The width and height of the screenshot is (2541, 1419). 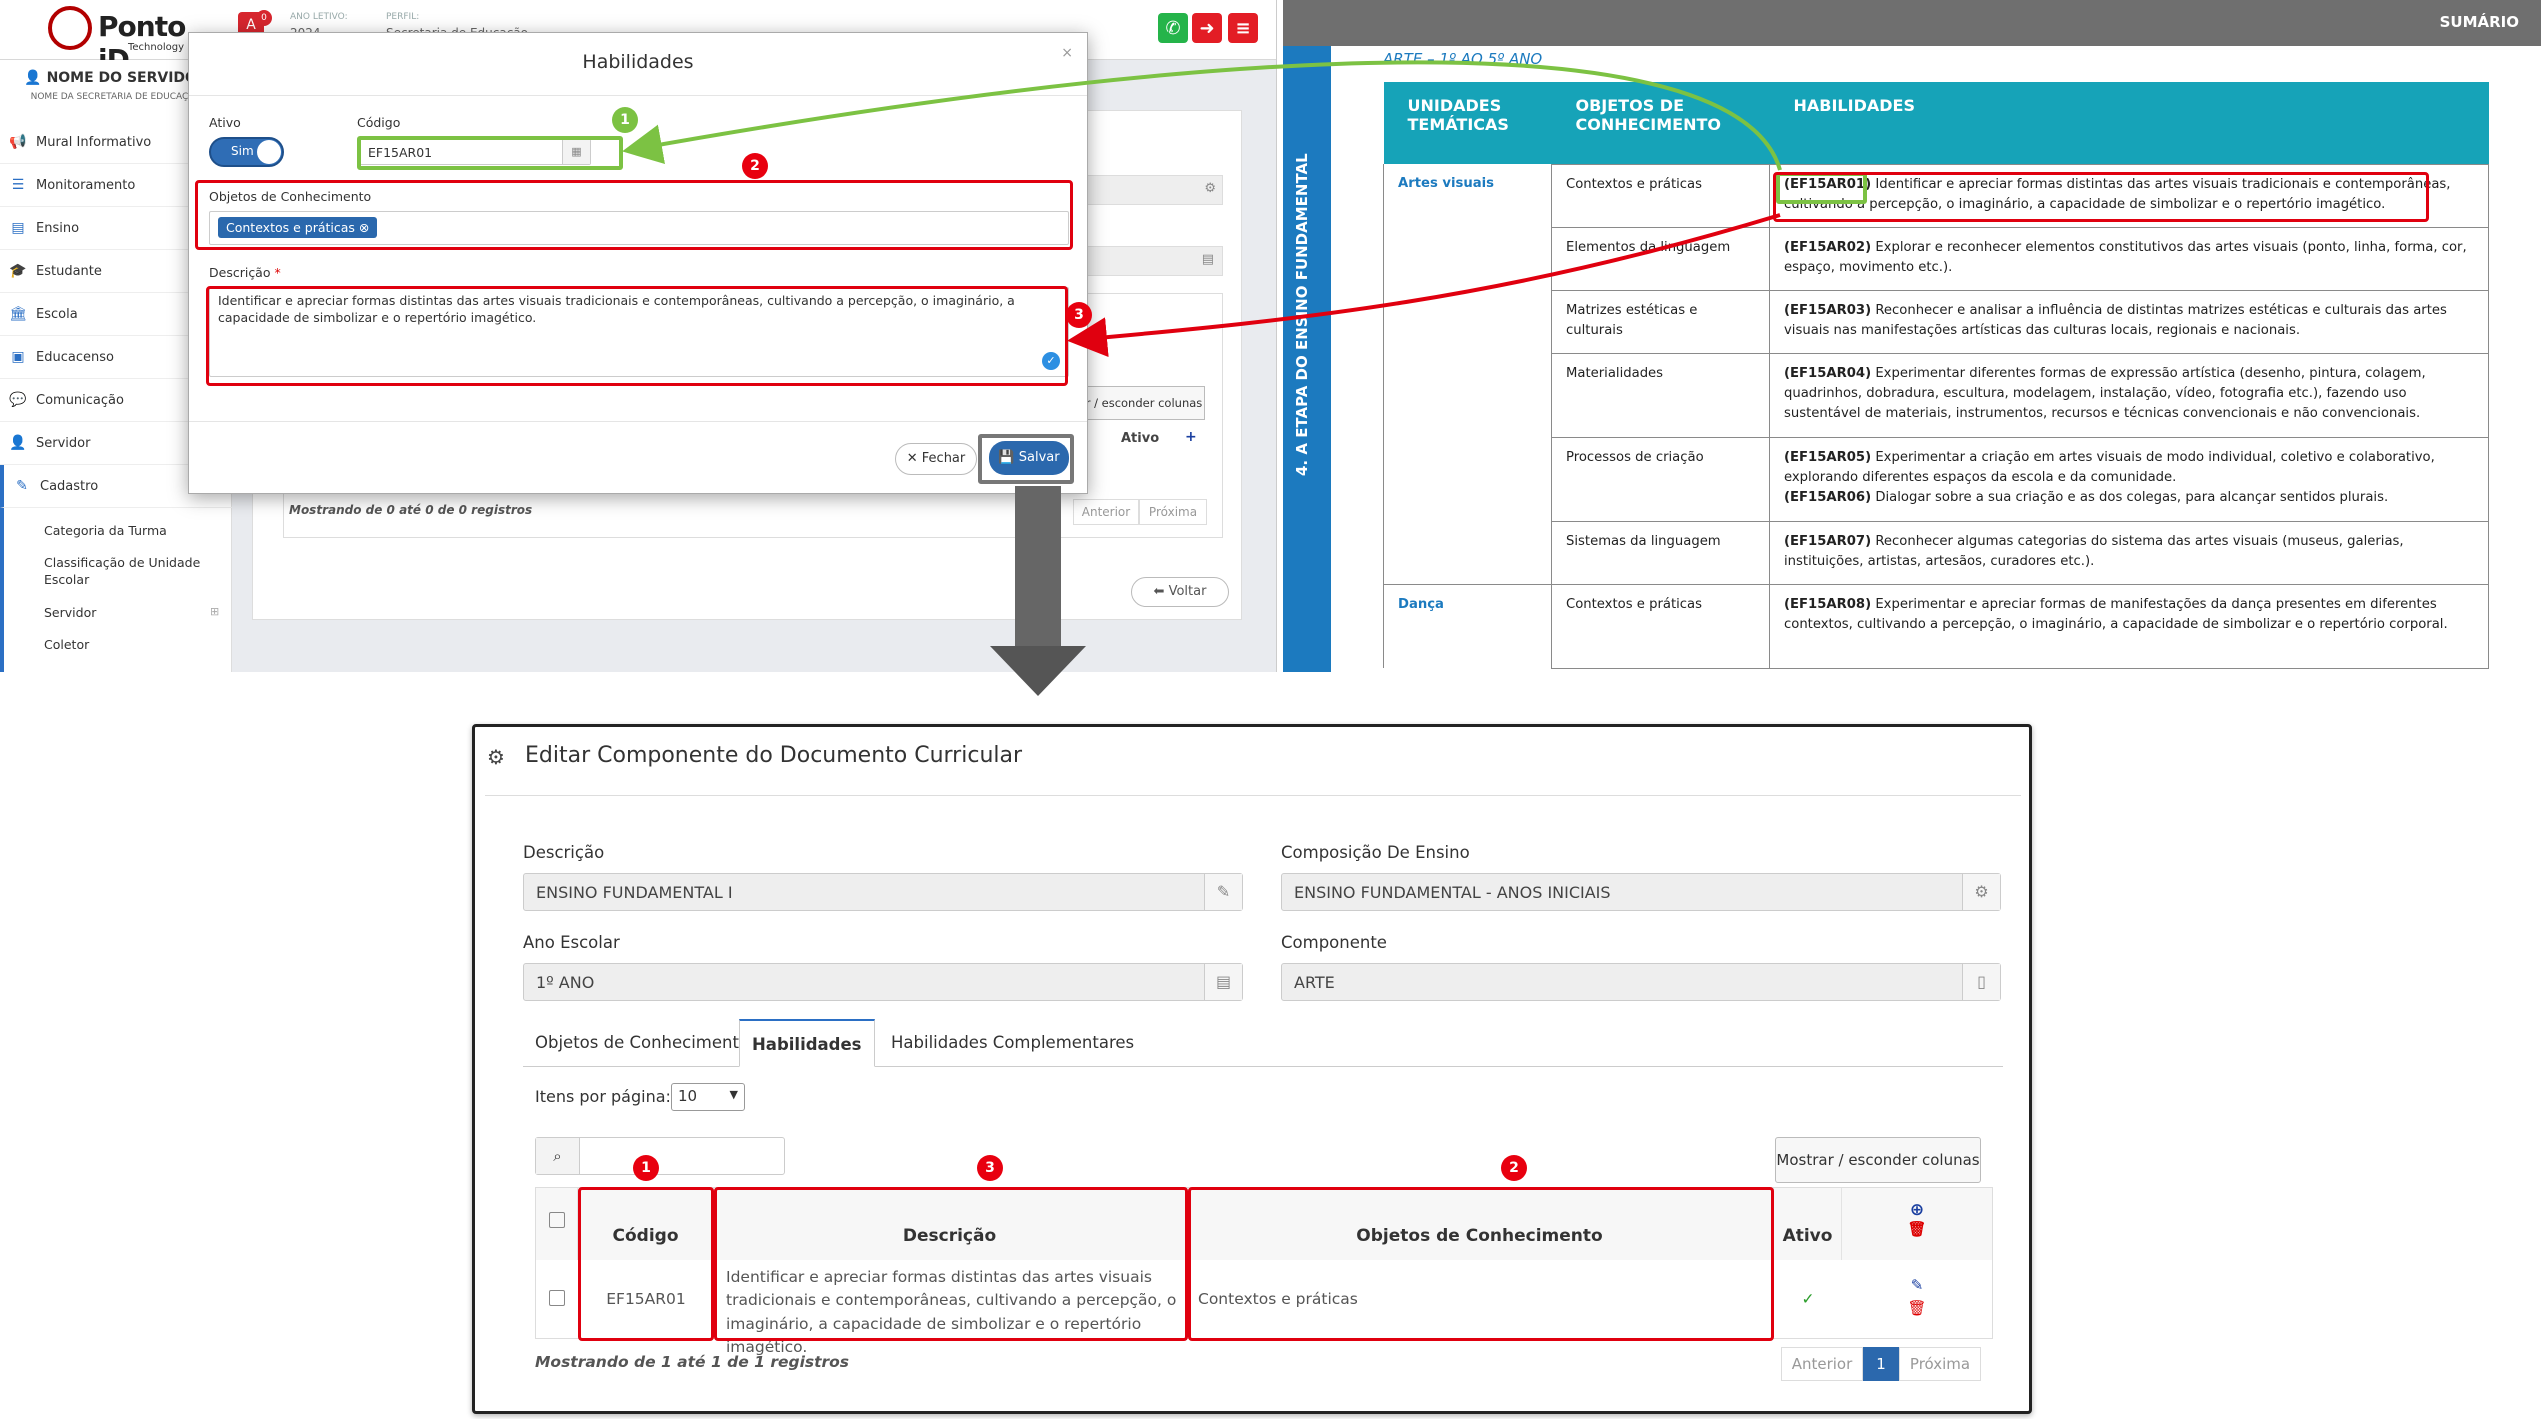 What do you see at coordinates (1452, 892) in the screenshot?
I see `composicao-value: ENSINO FUNDAMENTAL - ANOS INICIAIS` at bounding box center [1452, 892].